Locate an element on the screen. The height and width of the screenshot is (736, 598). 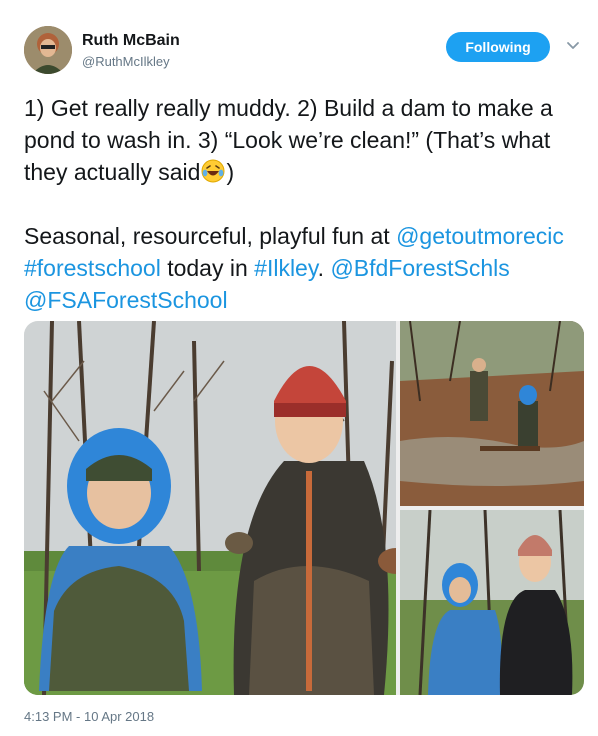
chevron-down-icon is located at coordinates (573, 45).